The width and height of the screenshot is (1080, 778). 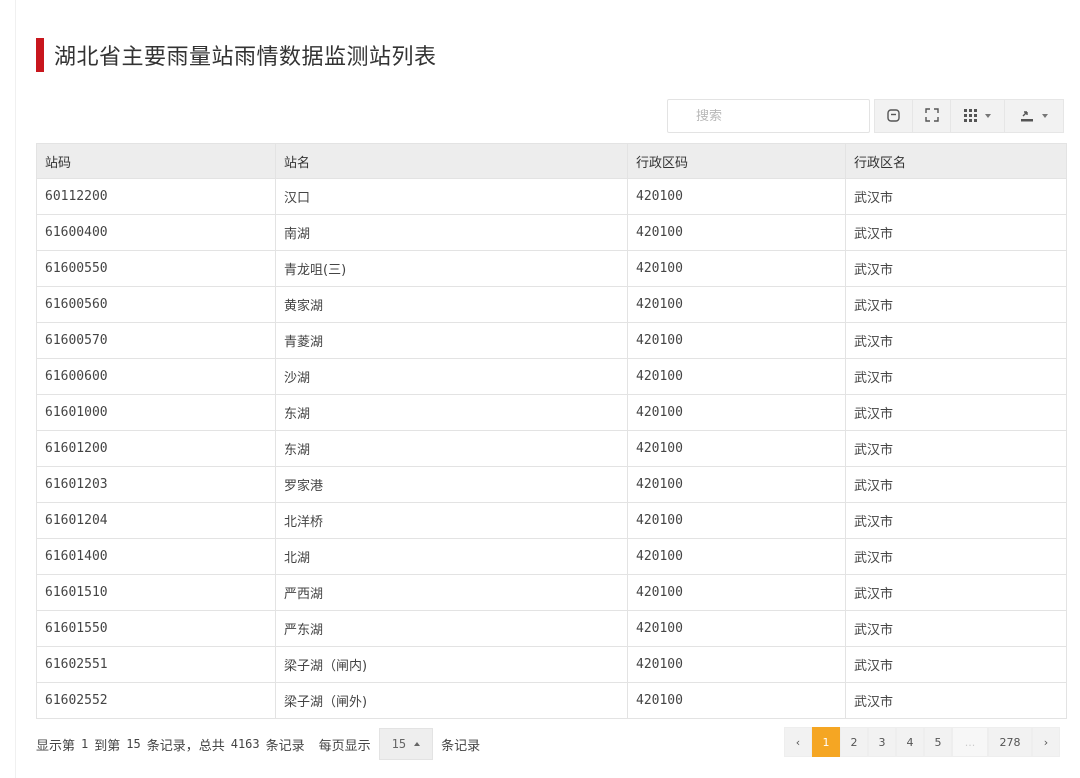 I want to click on cell-station-code: 61600600, so click(x=156, y=376).